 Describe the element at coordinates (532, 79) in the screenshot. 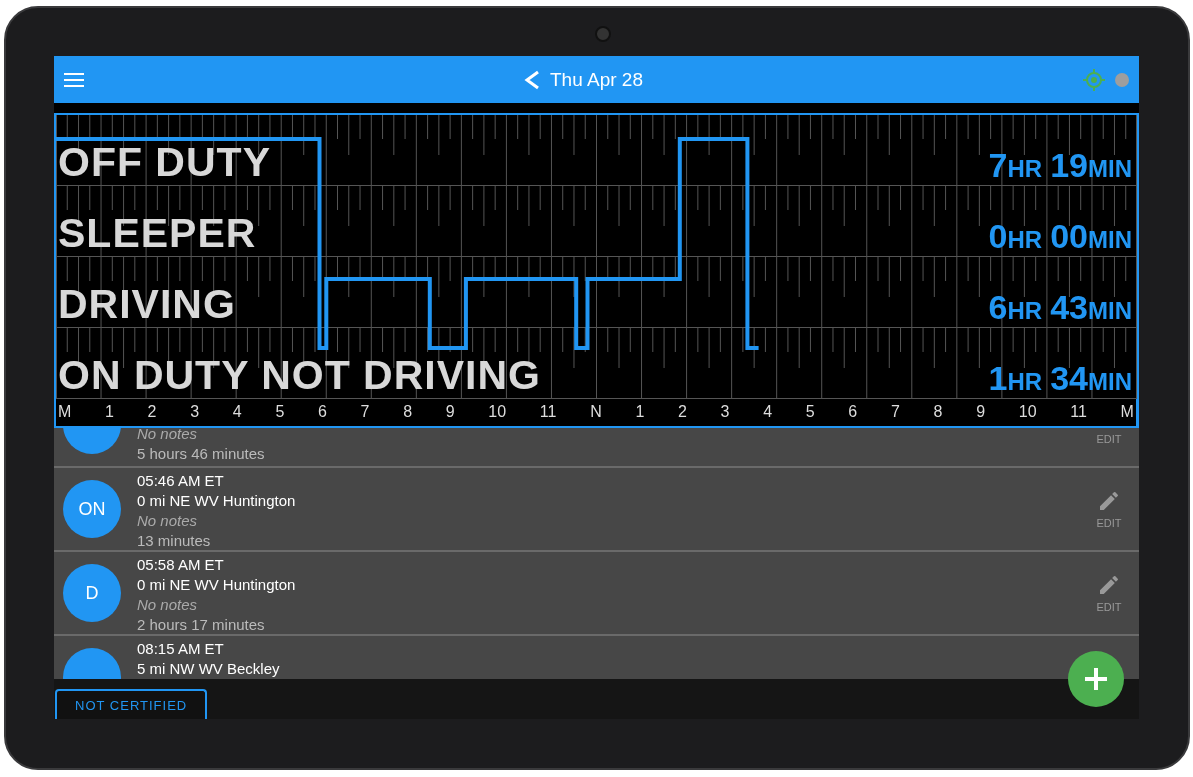

I see `back-icon` at that location.